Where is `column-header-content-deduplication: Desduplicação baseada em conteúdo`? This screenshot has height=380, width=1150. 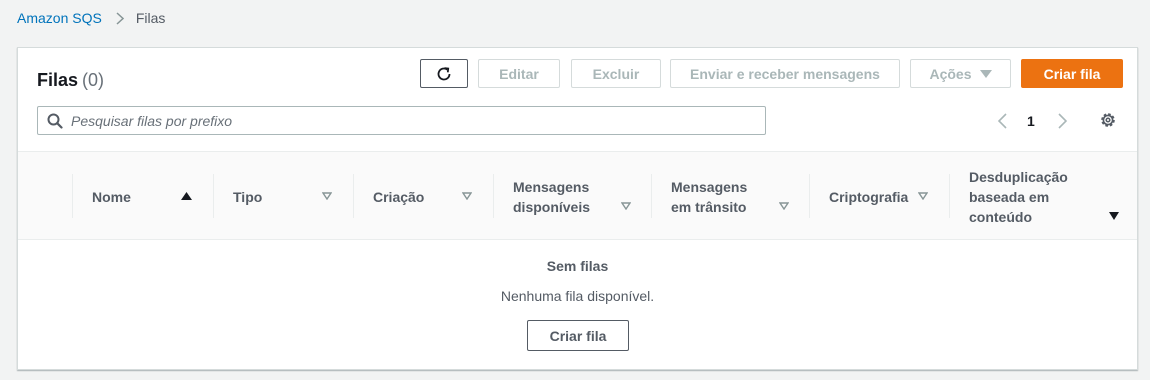
column-header-content-deduplication: Desduplicação baseada em conteúdo is located at coordinates (1043, 196).